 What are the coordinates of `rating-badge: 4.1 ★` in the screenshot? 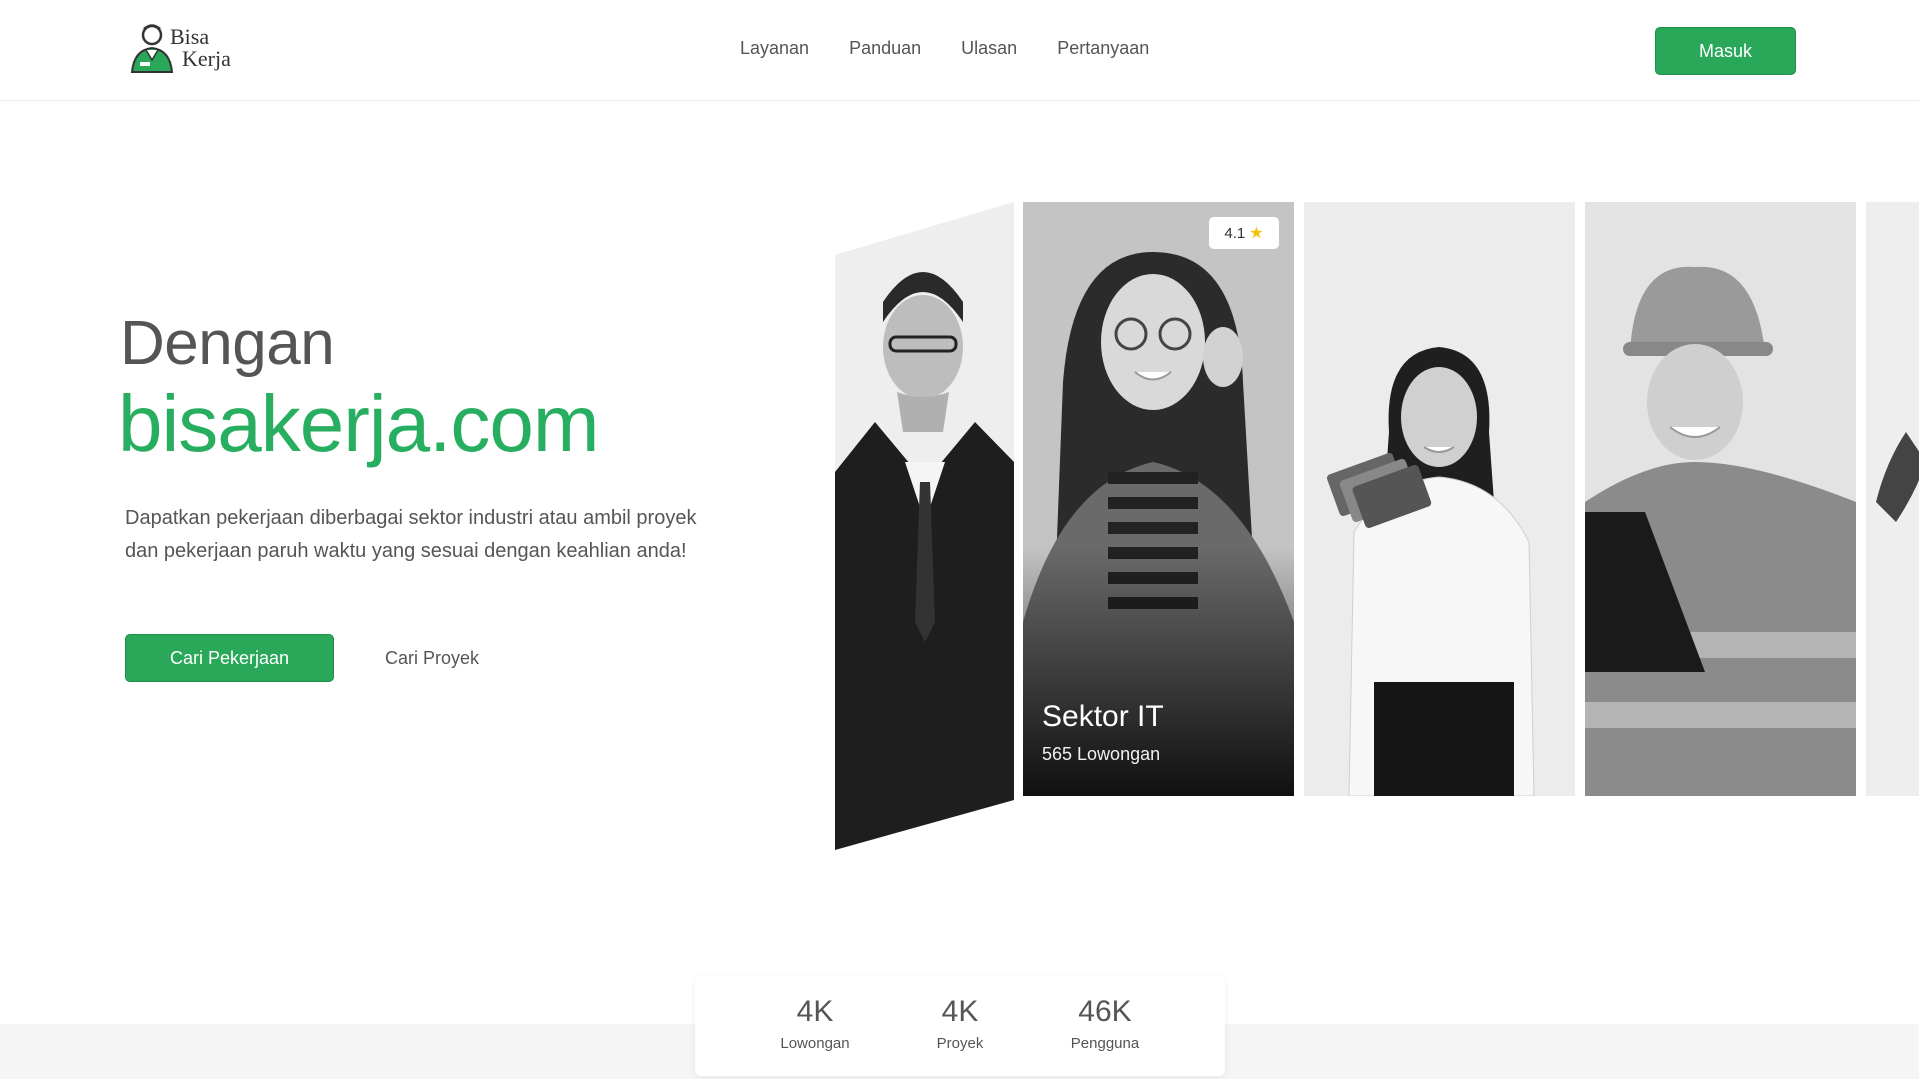 It's located at (1244, 233).